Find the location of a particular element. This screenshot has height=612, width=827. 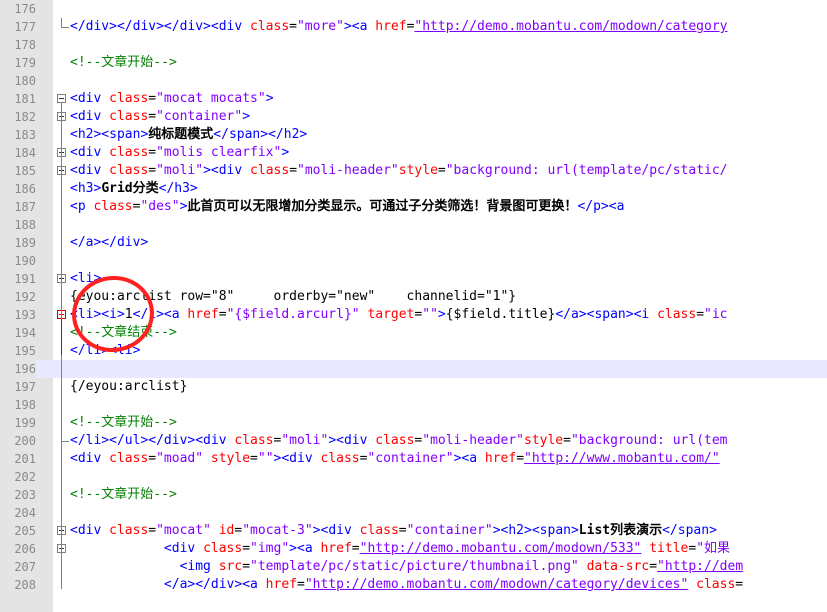

line-number: 184 is located at coordinates (25, 153).